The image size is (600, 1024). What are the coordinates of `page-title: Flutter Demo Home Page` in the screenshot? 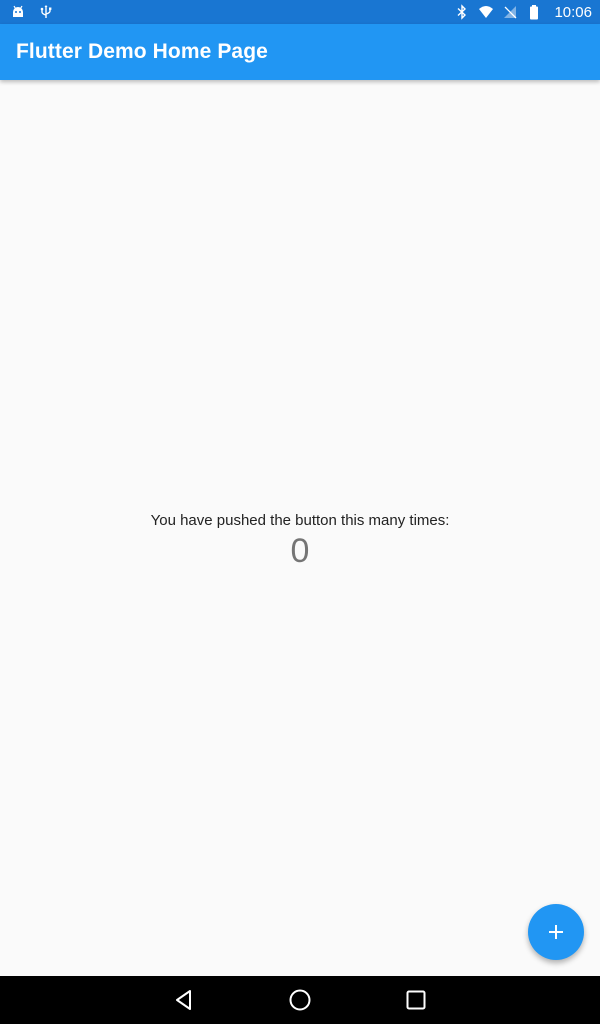 It's located at (142, 51).